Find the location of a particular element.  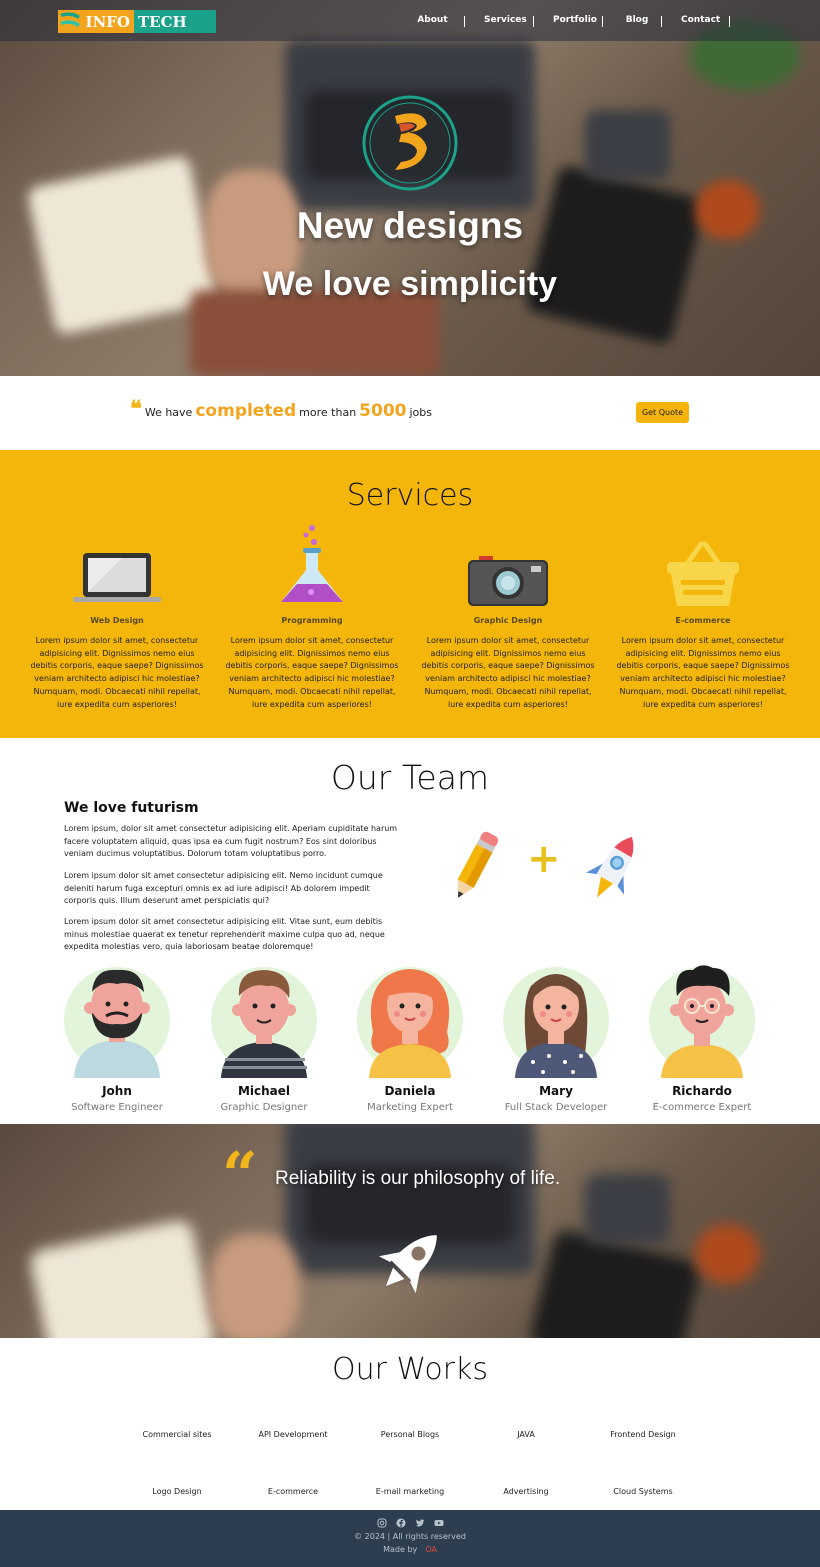

work-item: Cloud Systems is located at coordinates (643, 1491).